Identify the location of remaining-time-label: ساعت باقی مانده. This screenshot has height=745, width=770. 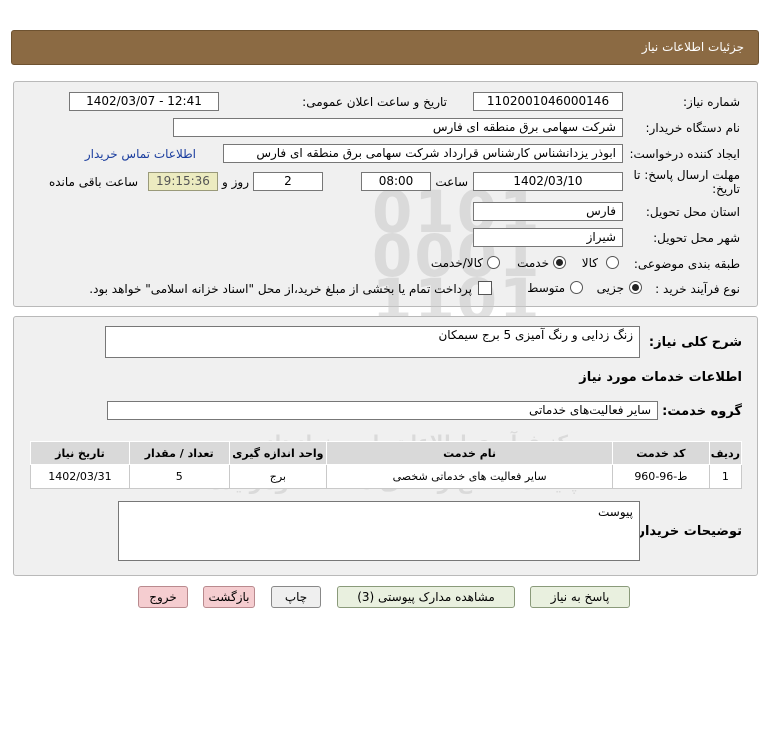
(93, 182).